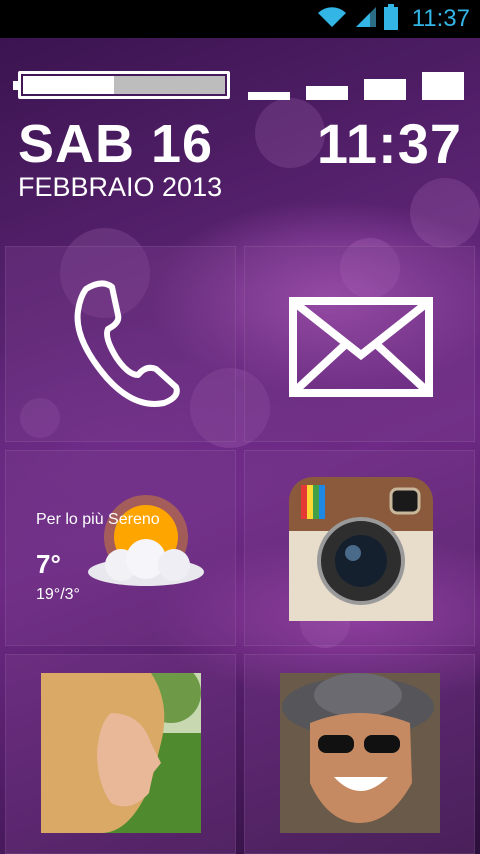 The width and height of the screenshot is (480, 854). What do you see at coordinates (68, 85) in the screenshot?
I see `battery-fill` at bounding box center [68, 85].